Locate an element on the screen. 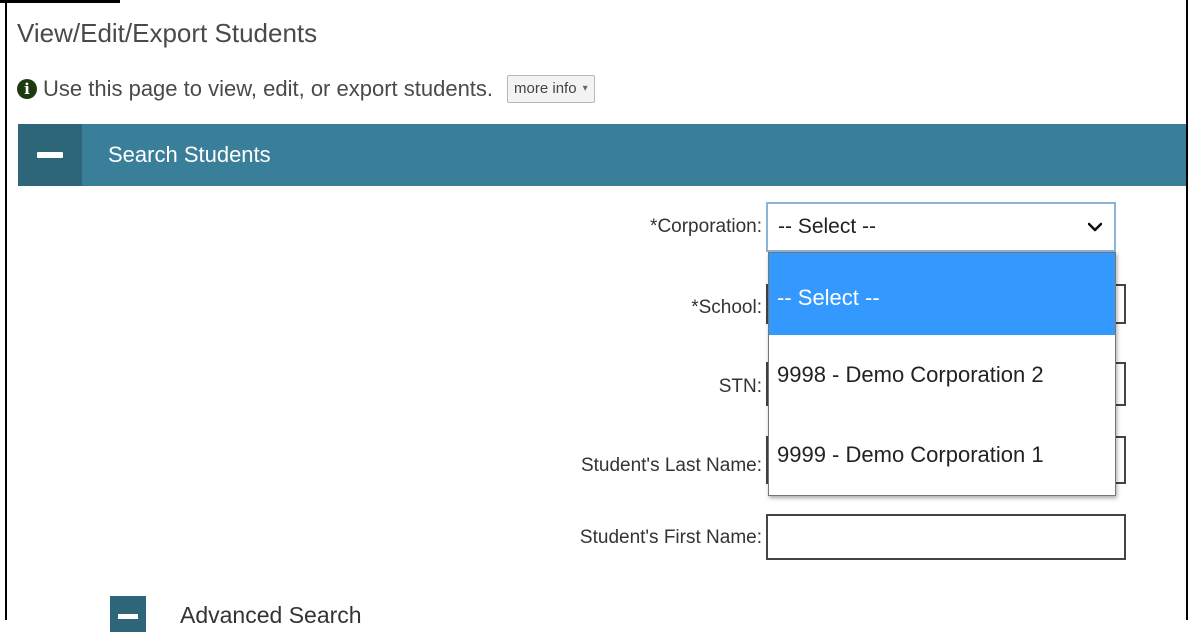 The image size is (1188, 632). advanced-search-header: Advanced Search is located at coordinates (236, 614).